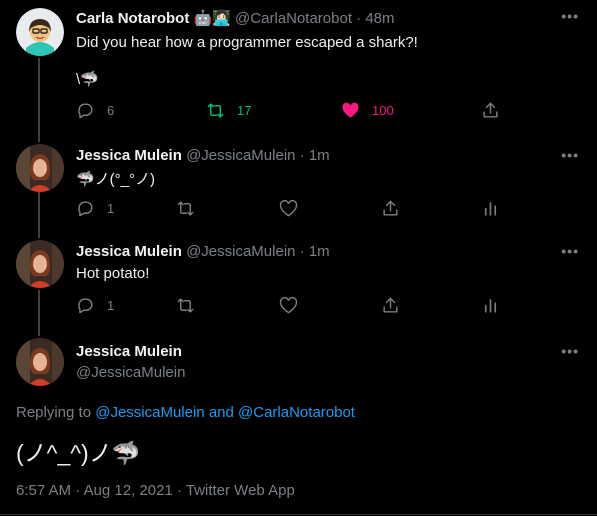 The height and width of the screenshot is (516, 597). I want to click on tweet-text-line2: \🦈, so click(87, 79).